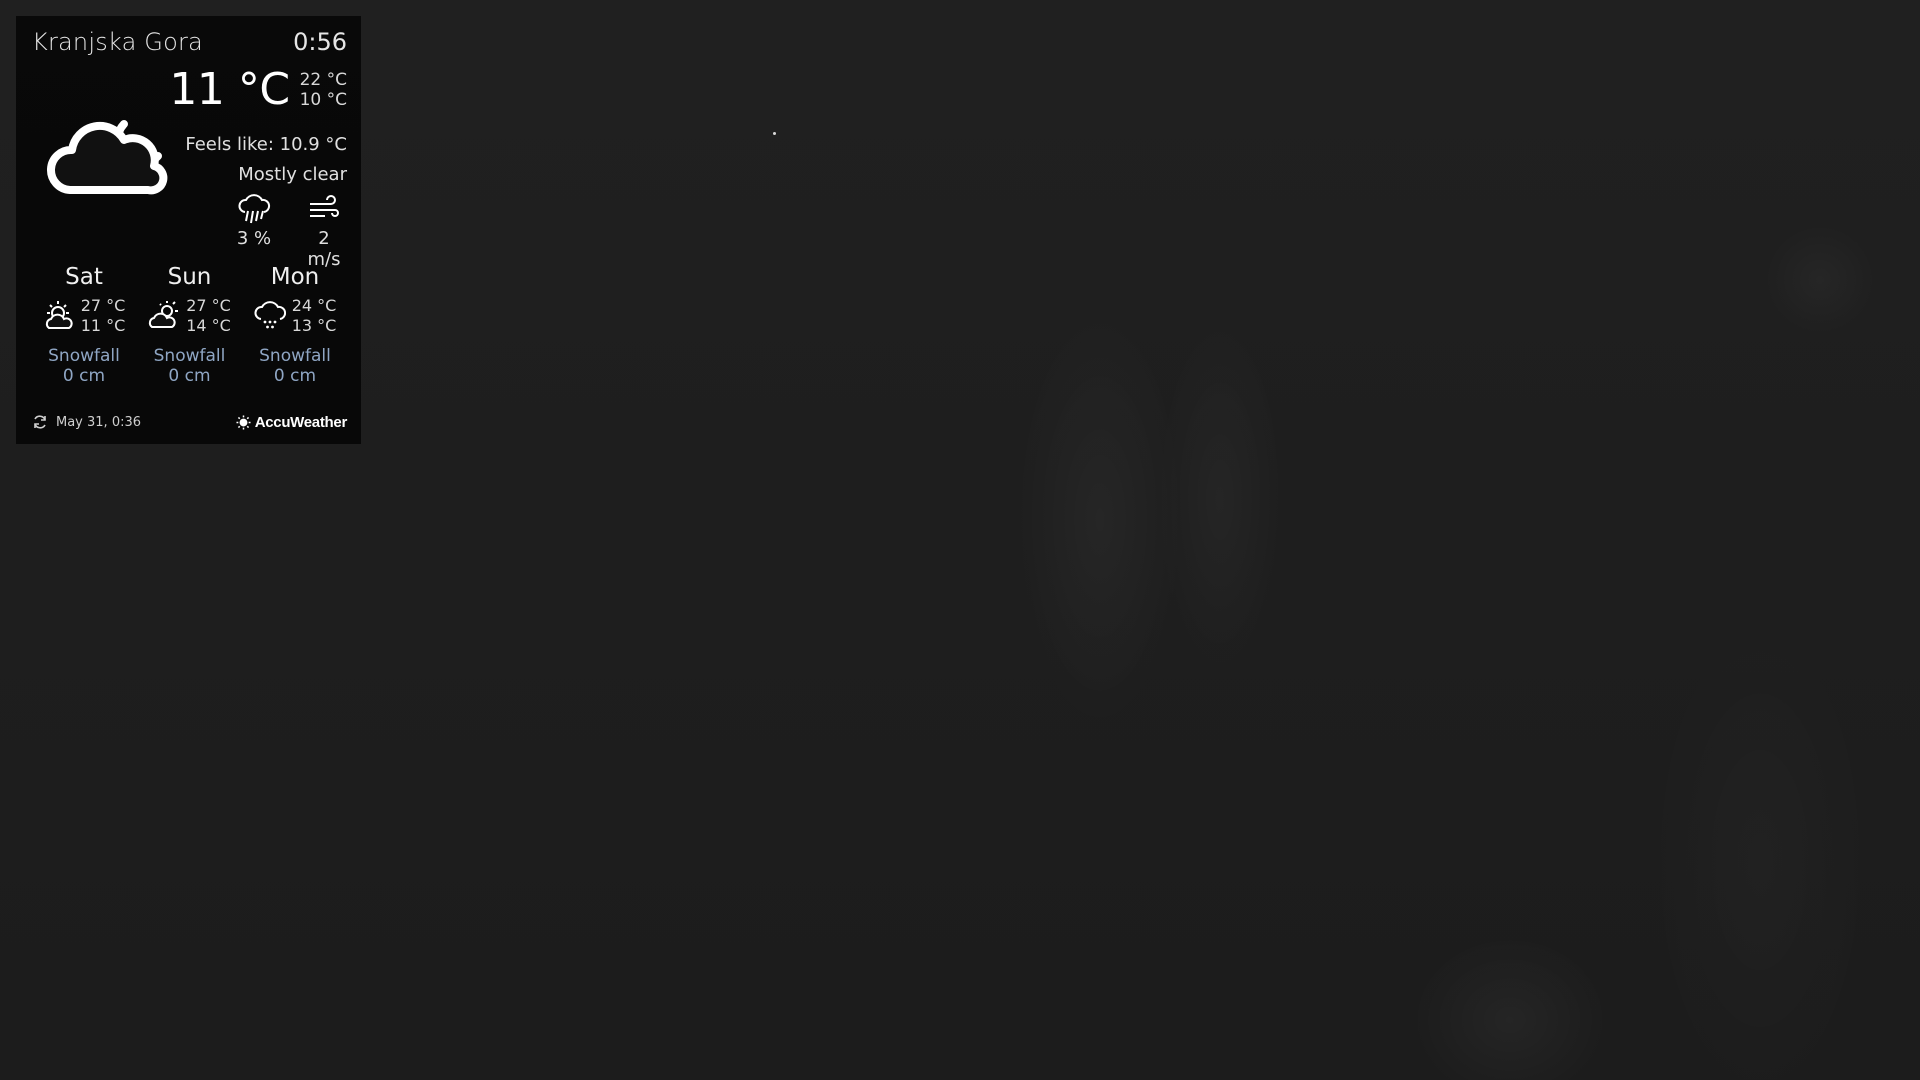 The width and height of the screenshot is (1920, 1080). What do you see at coordinates (323, 100) in the screenshot?
I see `today-low: 10 °C` at bounding box center [323, 100].